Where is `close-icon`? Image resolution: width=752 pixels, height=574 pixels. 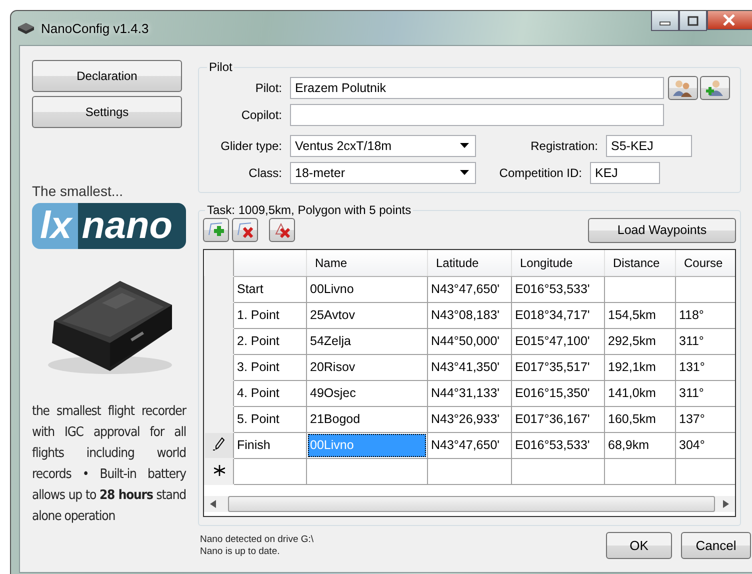 close-icon is located at coordinates (729, 20).